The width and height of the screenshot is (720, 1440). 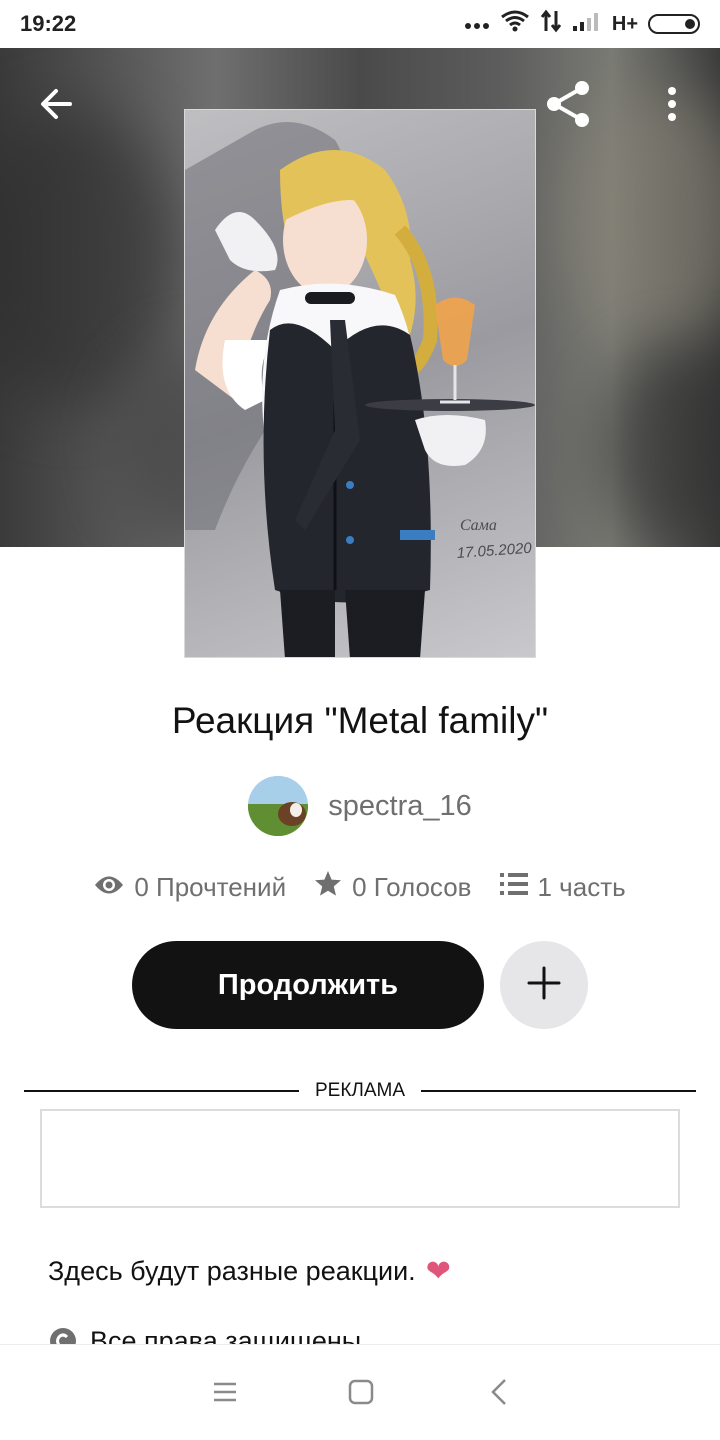 I want to click on back-chevron-icon, so click(x=499, y=1392).